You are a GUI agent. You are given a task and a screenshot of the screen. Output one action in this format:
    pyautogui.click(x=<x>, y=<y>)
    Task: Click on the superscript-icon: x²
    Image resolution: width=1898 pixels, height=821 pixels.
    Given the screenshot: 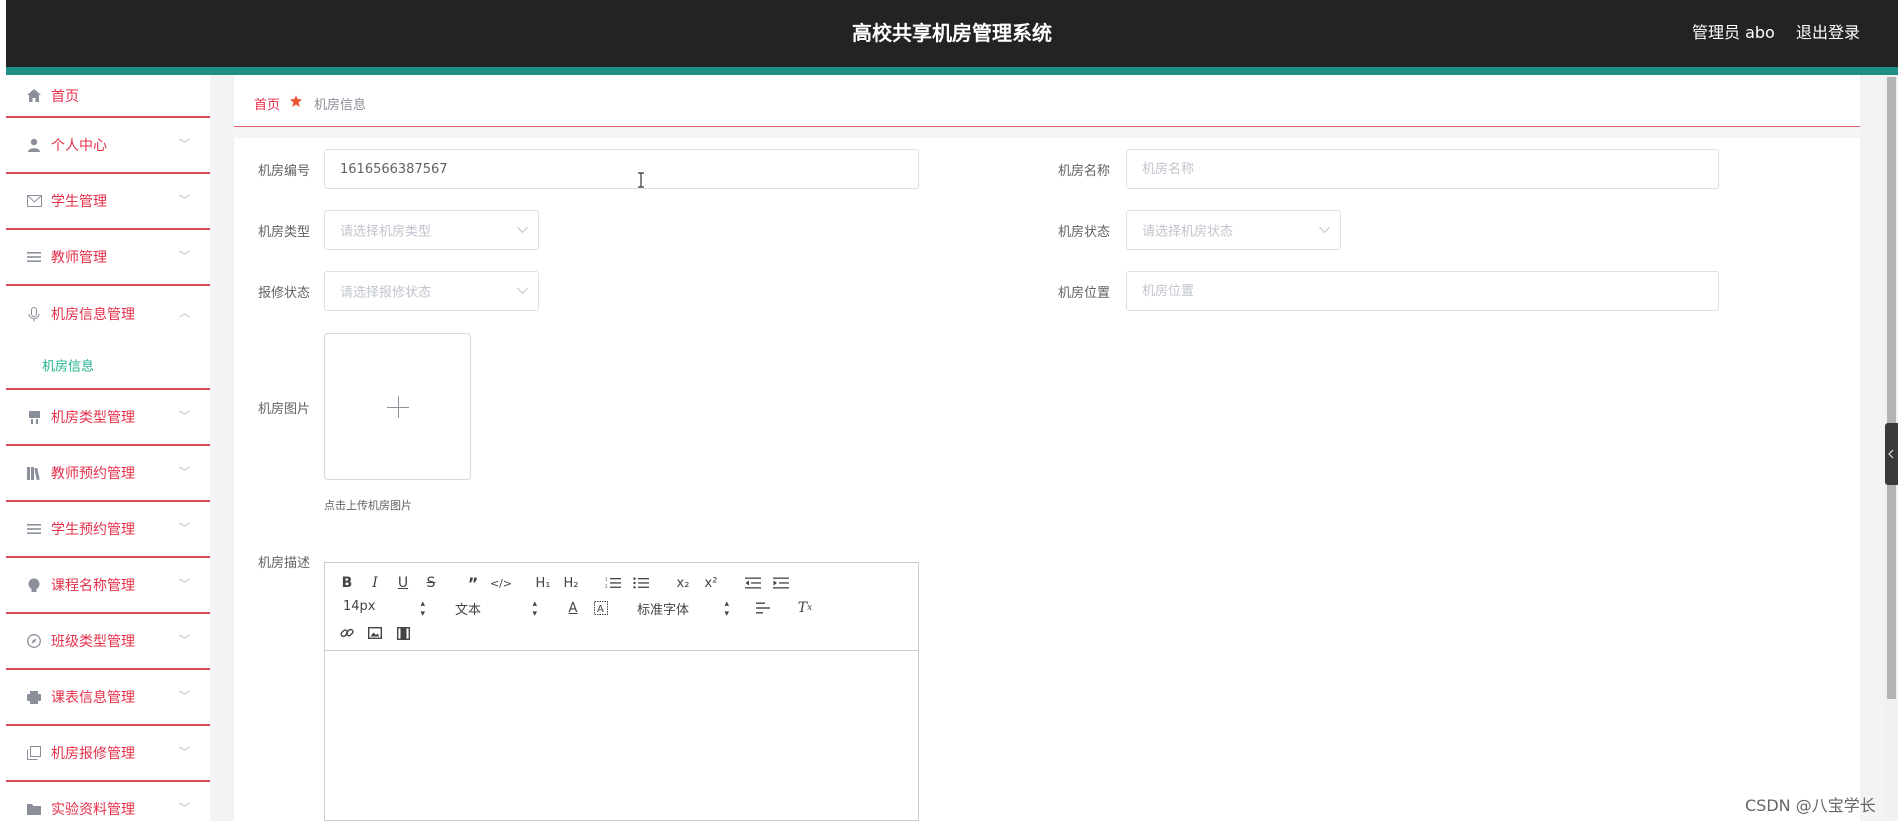 What is the action you would take?
    pyautogui.click(x=711, y=583)
    